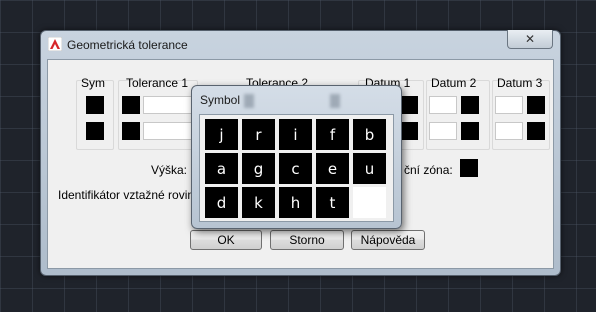 This screenshot has height=312, width=596. I want to click on dialog-title: Geometrická tolerance, so click(127, 45).